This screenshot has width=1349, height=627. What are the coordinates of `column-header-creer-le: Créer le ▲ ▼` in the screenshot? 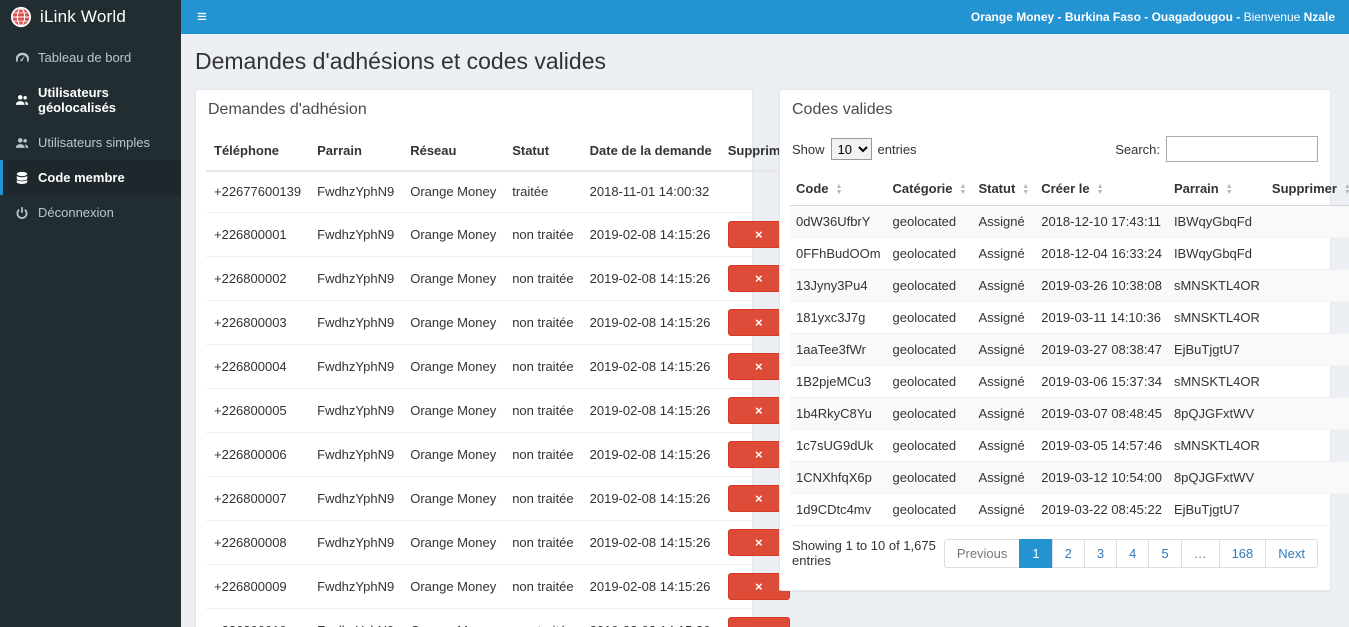 It's located at (1101, 189).